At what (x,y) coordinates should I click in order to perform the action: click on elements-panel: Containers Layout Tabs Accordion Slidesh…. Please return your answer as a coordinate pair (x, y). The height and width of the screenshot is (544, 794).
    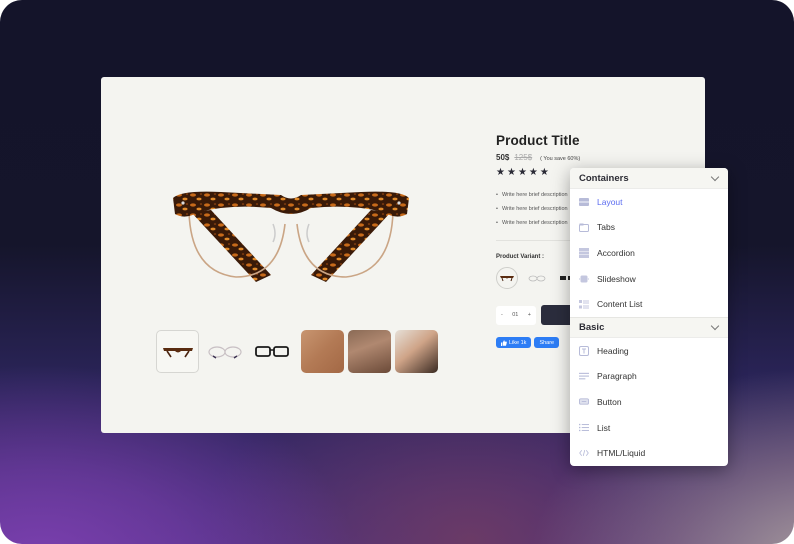
    Looking at the image, I should click on (649, 317).